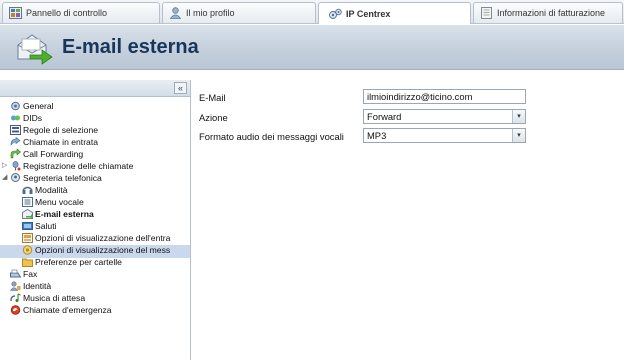 This screenshot has height=360, width=624. I want to click on mode-icon, so click(27, 190).